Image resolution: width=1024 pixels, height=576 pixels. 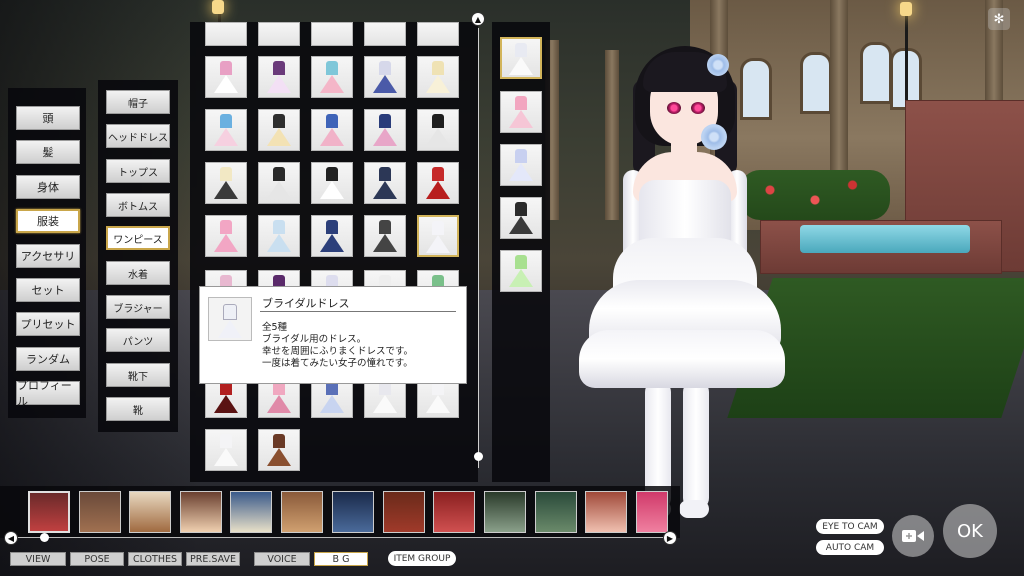 I want to click on tab-bg: B G, so click(x=341, y=559).